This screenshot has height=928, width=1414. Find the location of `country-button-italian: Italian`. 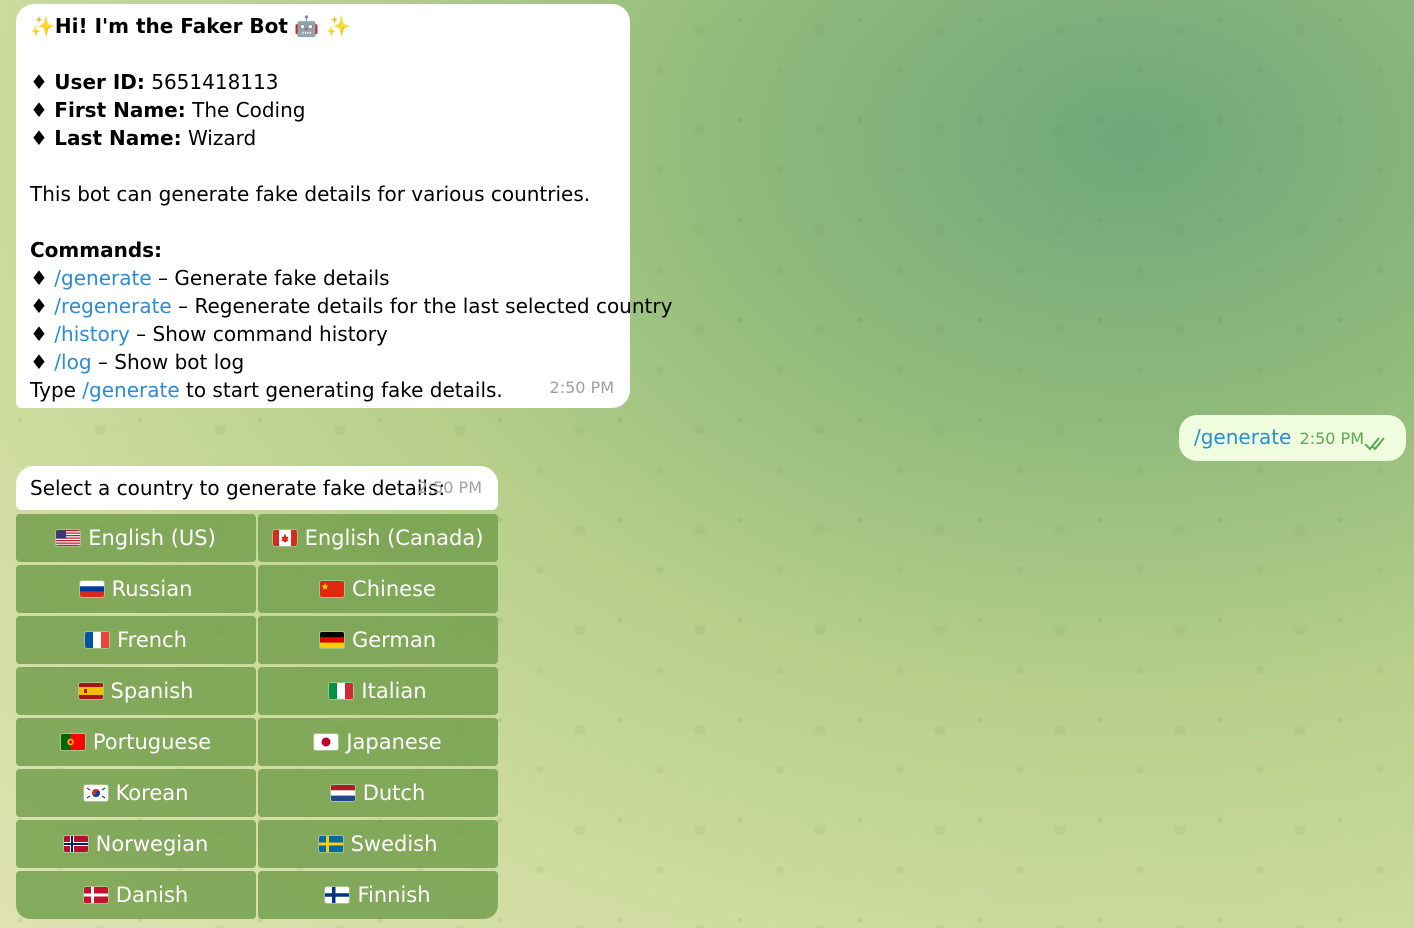

country-button-italian: Italian is located at coordinates (378, 691).